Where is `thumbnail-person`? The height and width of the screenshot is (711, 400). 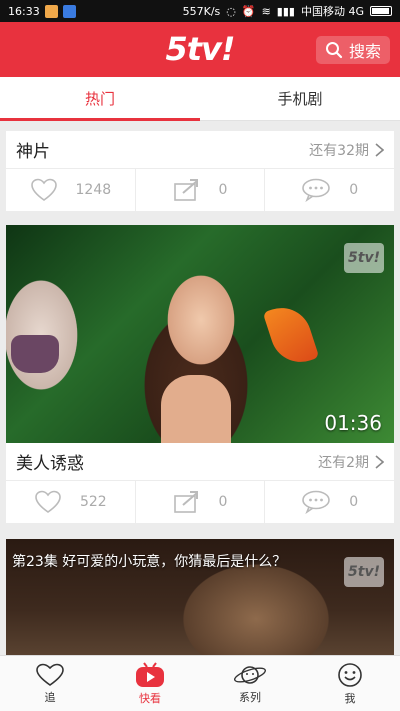
thumbnail-person is located at coordinates (196, 409).